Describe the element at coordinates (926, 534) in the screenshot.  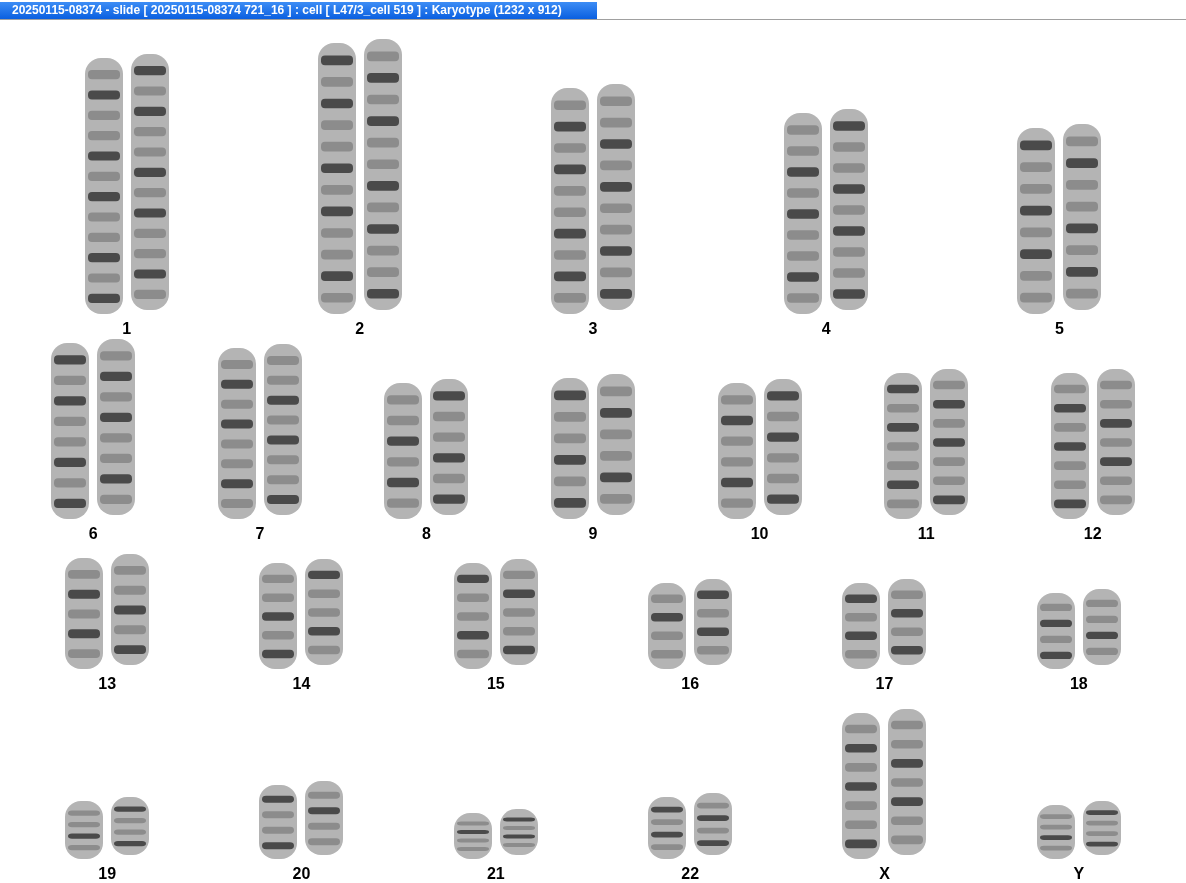
I see `chromosome-label: 11` at that location.